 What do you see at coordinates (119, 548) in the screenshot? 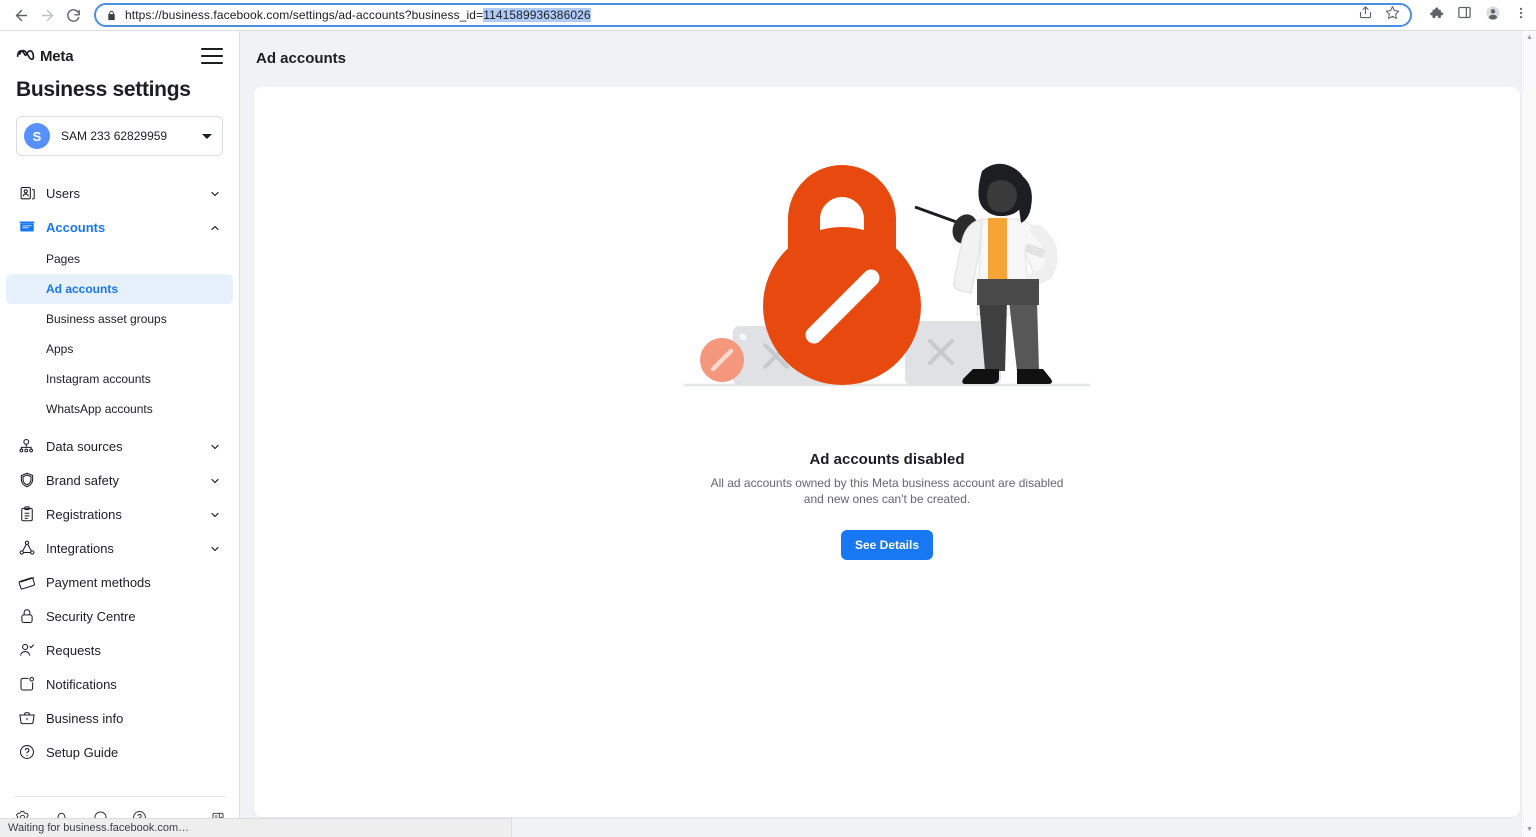
I see `sidebar-item-integrations: Integrations` at bounding box center [119, 548].